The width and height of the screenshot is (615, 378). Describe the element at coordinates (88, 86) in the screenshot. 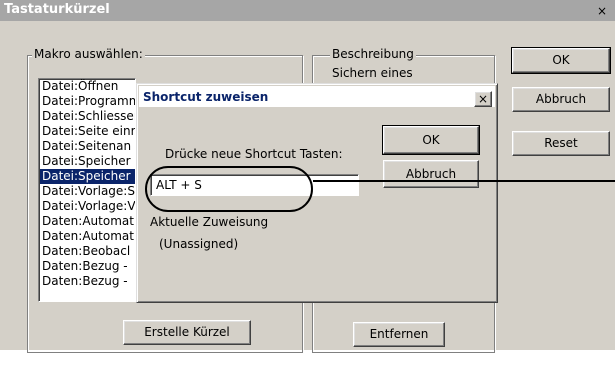

I see `macro-list-item: Datei:Öffnen` at that location.